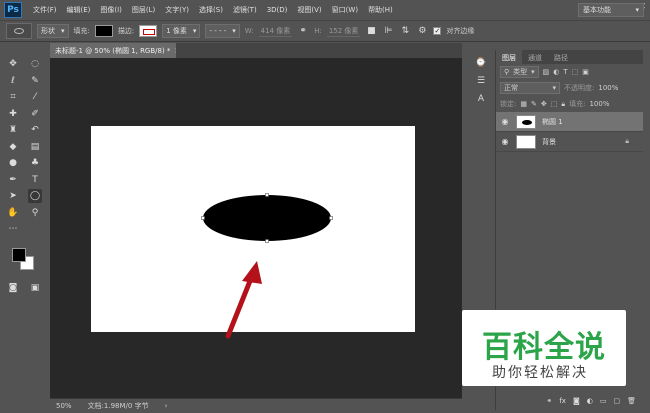 This screenshot has width=650, height=413. Describe the element at coordinates (277, 10) in the screenshot. I see `menu-3d: 3D(D)` at that location.